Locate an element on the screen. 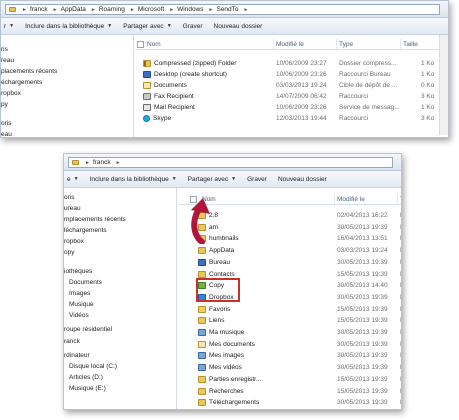 This screenshot has height=420, width=459. file-row: Skype 12/03/2013 19:44 Raccourci 3 Ko is located at coordinates (285, 119).